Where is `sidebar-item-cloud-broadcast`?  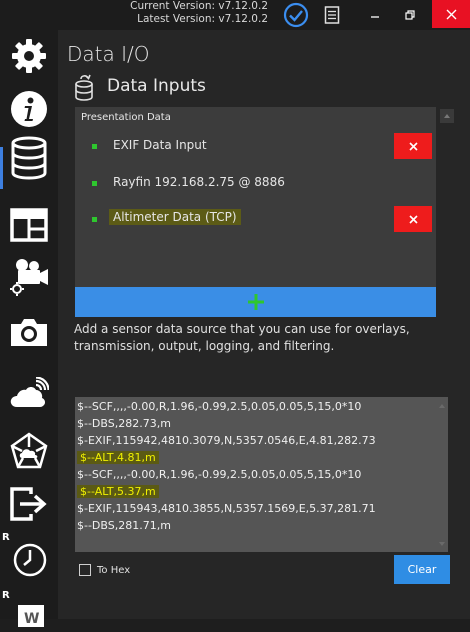 sidebar-item-cloud-broadcast is located at coordinates (29, 394).